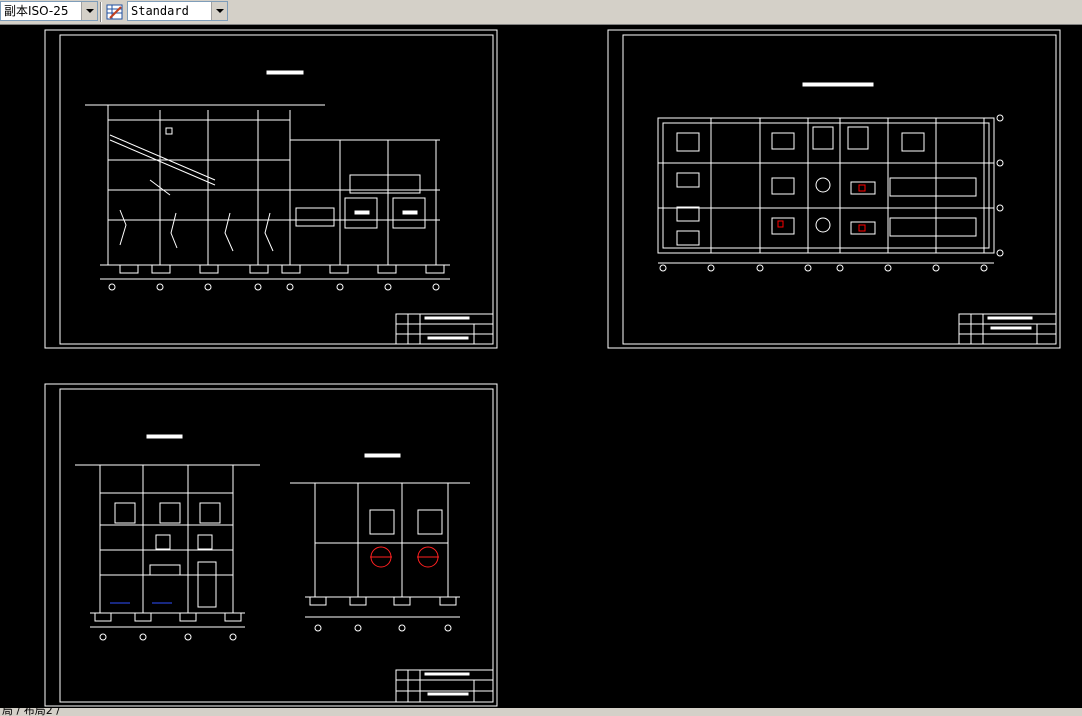  Describe the element at coordinates (285, 72) in the screenshot. I see `sheet-1-title` at that location.